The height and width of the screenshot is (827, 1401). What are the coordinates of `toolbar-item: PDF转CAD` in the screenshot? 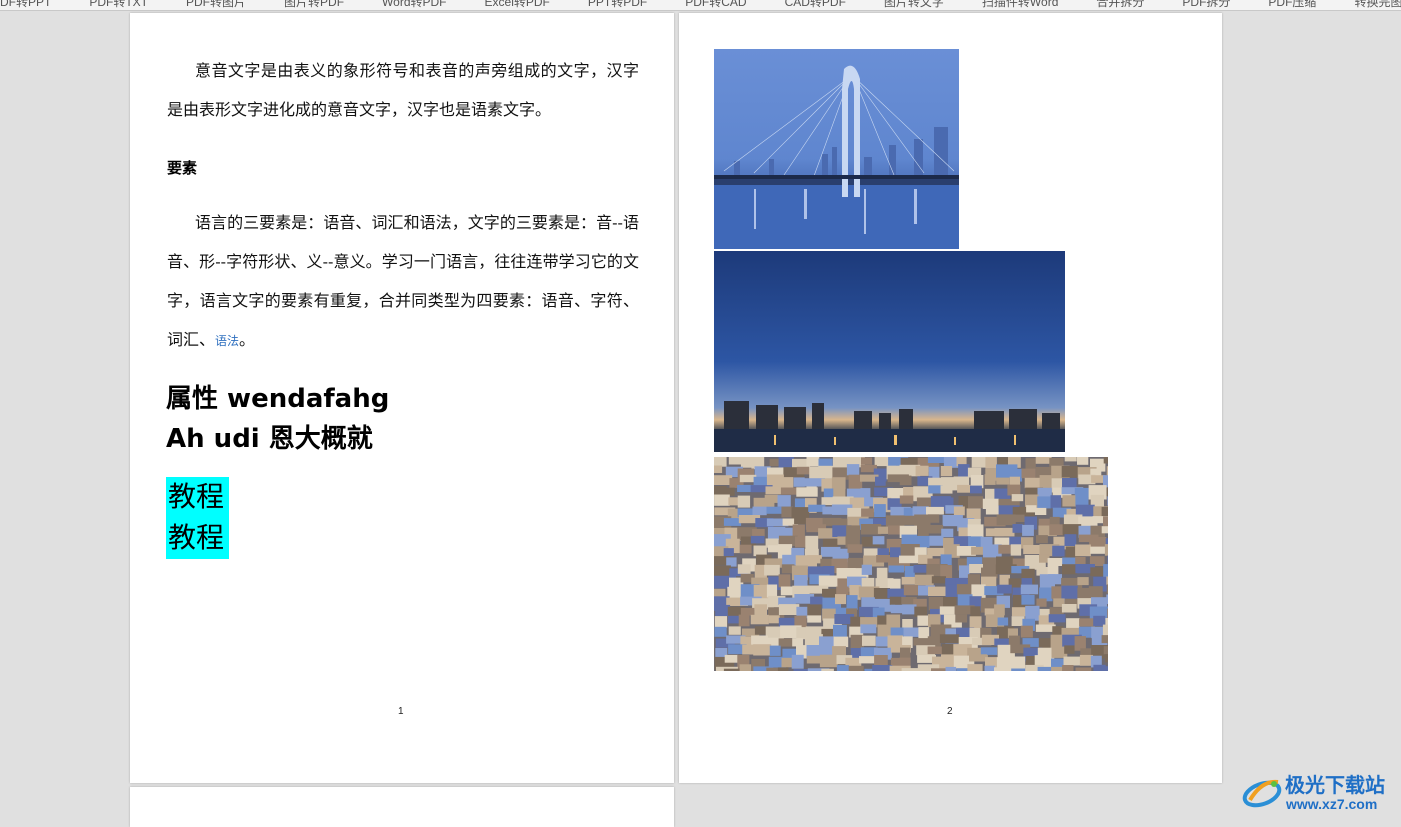 It's located at (715, 5).